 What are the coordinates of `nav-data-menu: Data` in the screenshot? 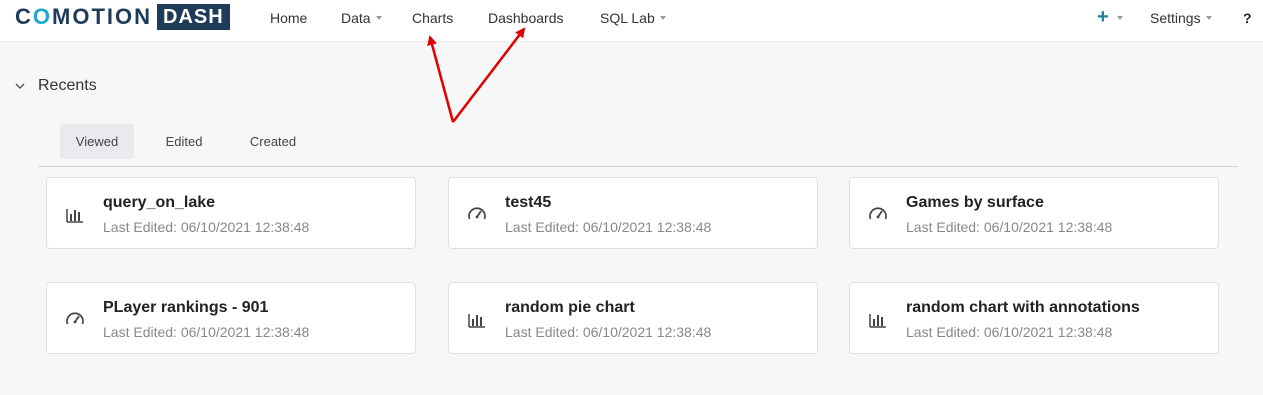 It's located at (361, 18).